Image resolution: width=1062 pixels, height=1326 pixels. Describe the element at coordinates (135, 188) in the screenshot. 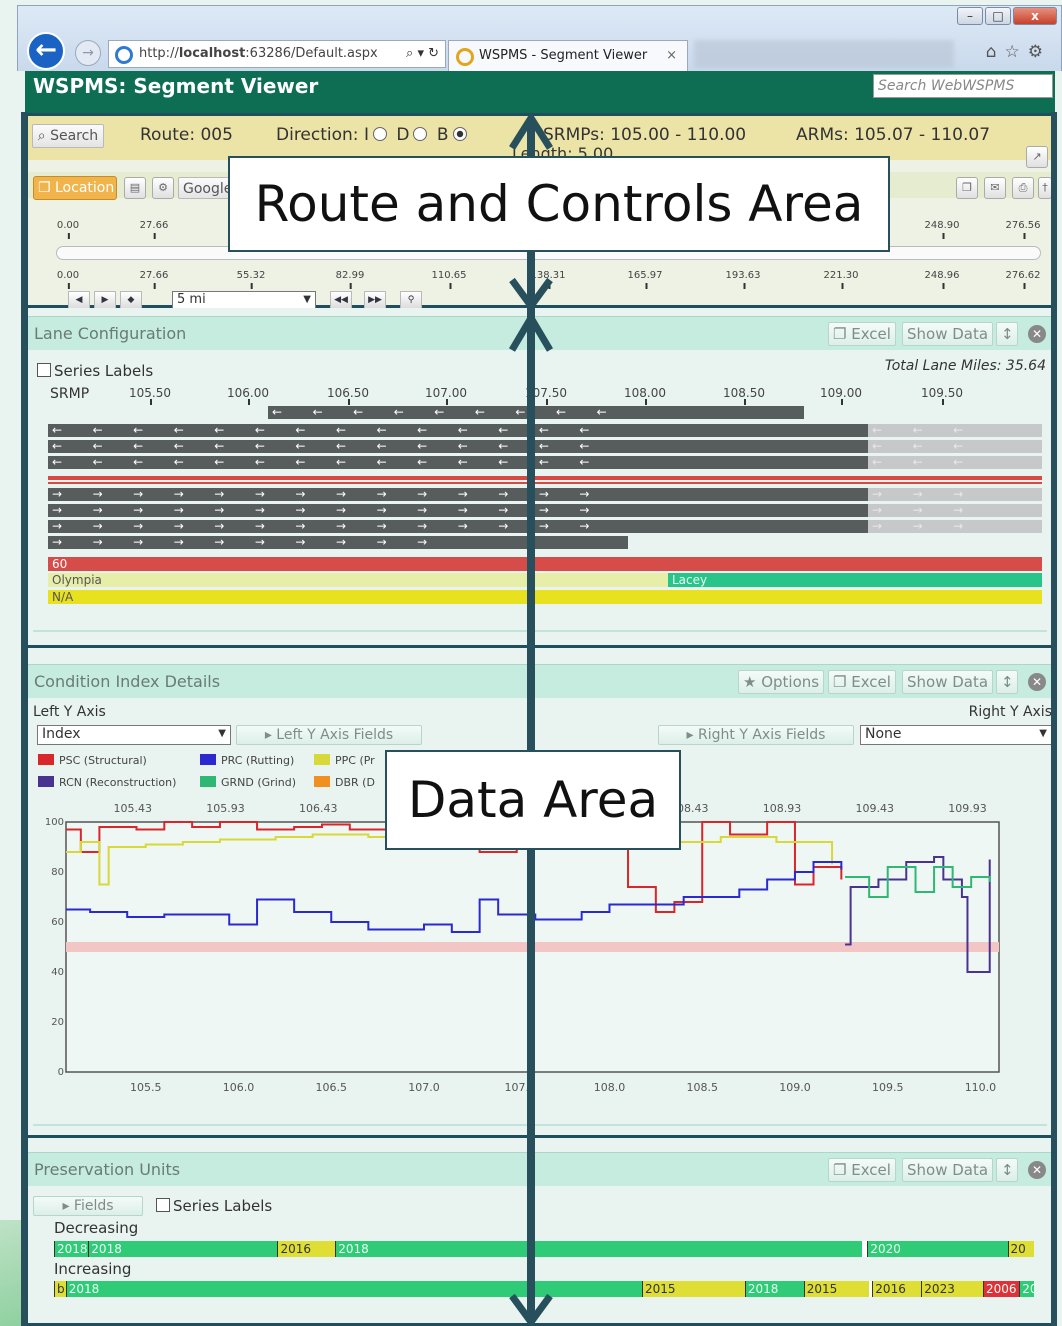

I see `save-icon: ▤` at that location.